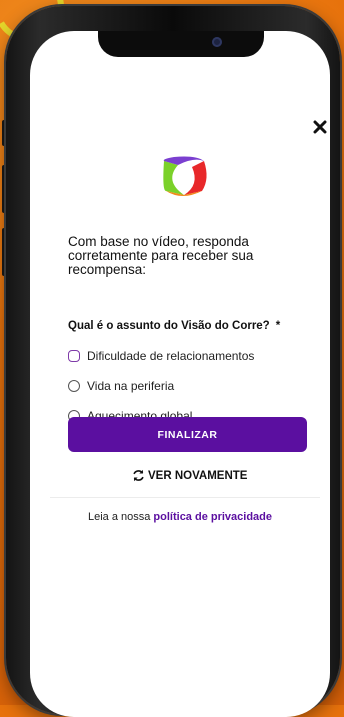  I want to click on option-label: Vida na periferia, so click(131, 386).